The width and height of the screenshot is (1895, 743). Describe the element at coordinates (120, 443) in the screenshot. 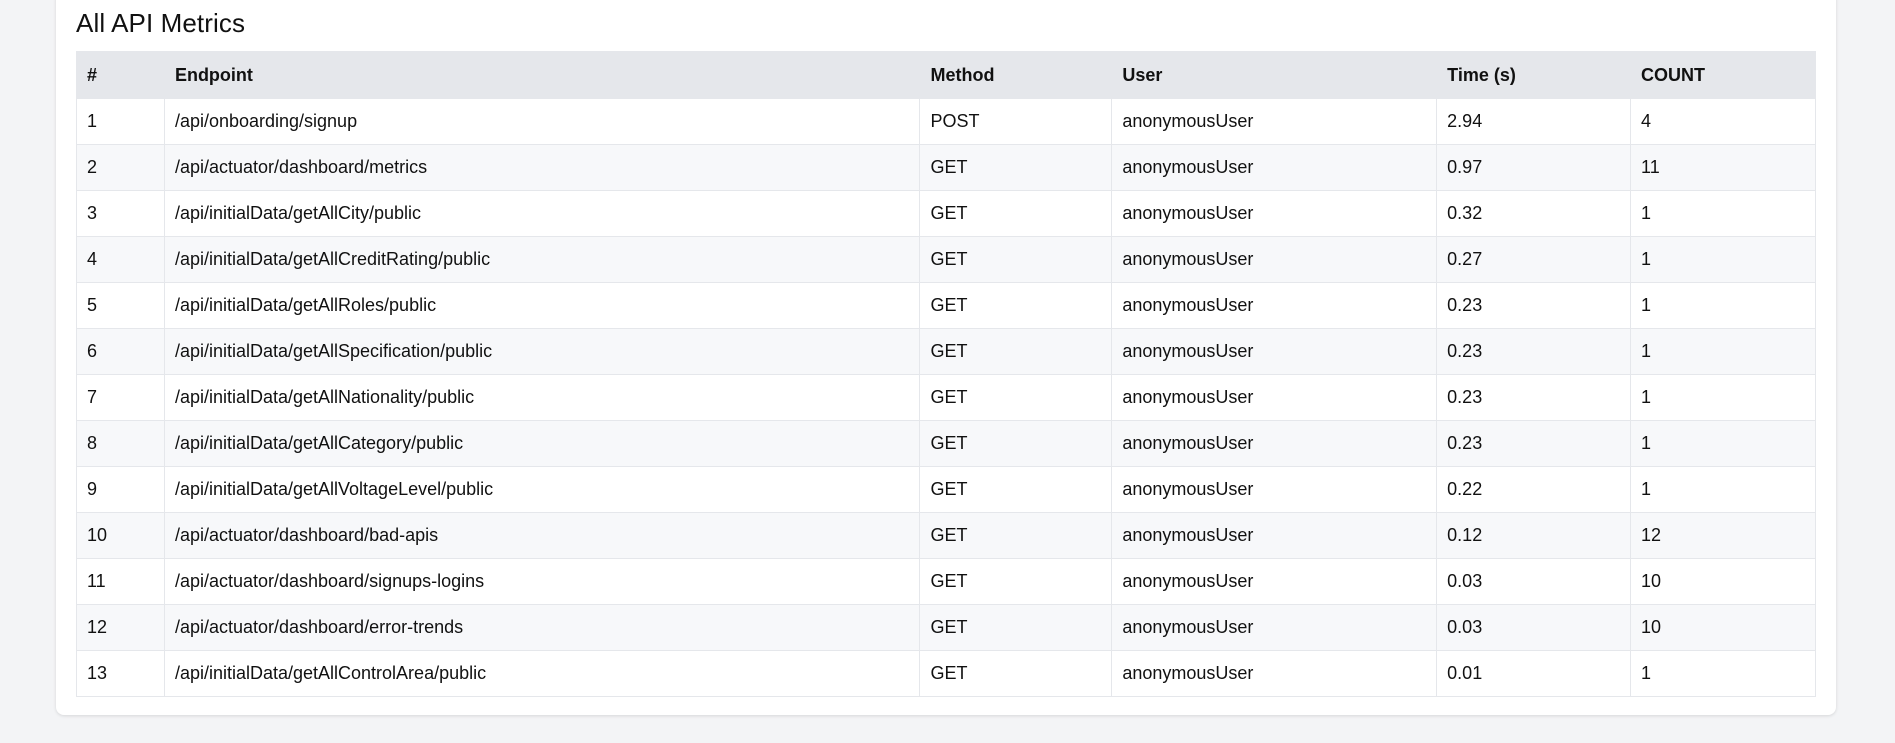

I see `cell-index: 8` at that location.